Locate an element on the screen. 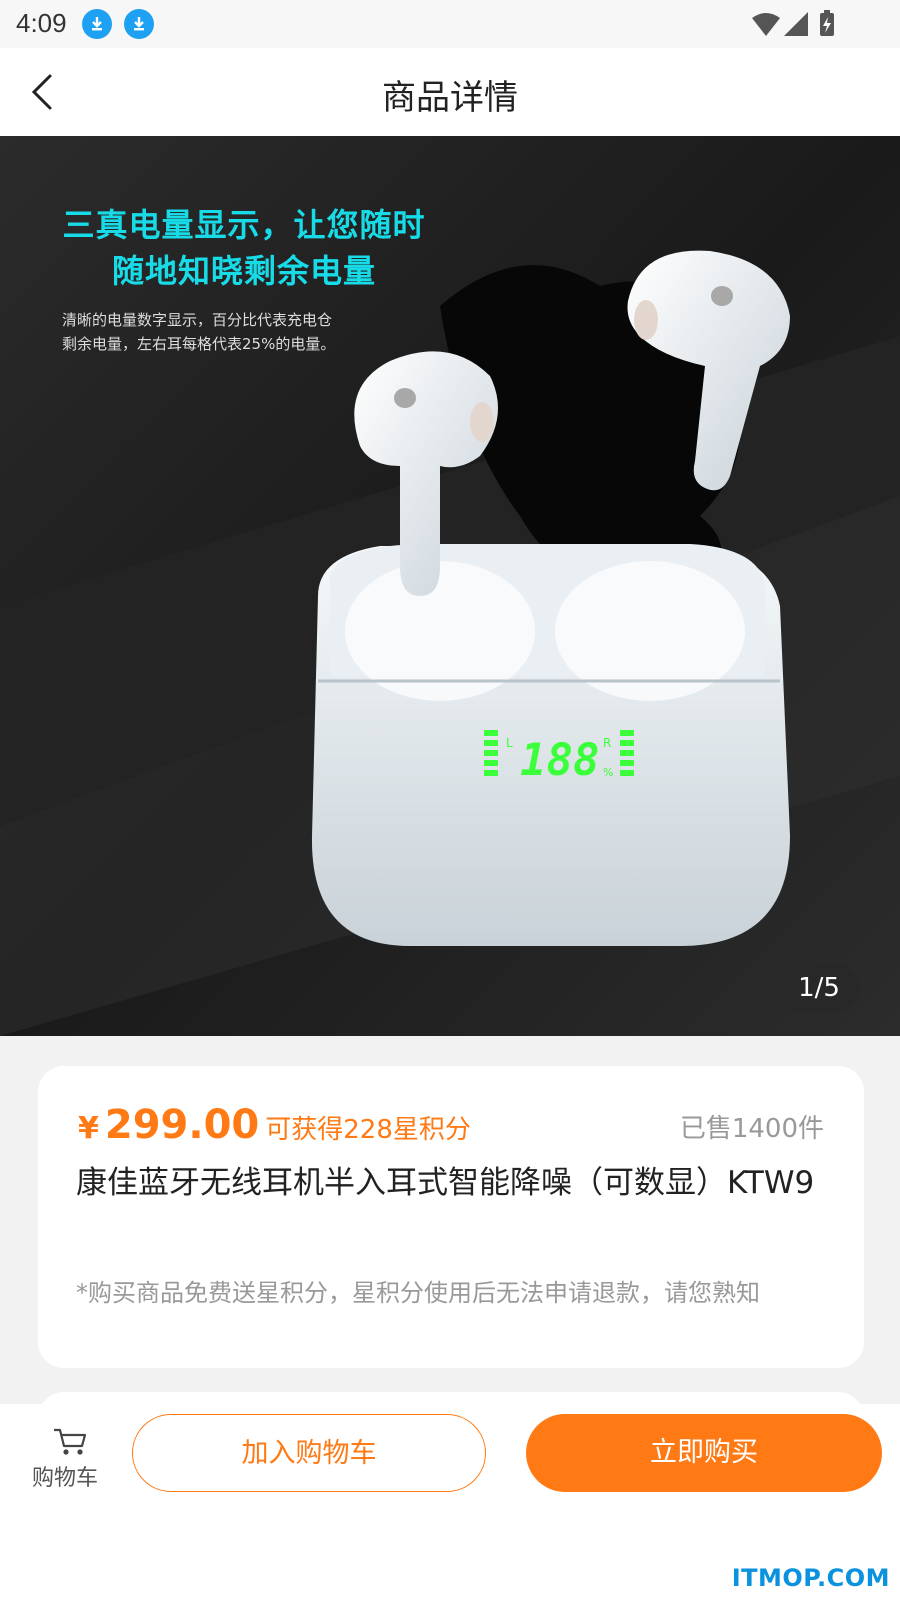 This screenshot has width=900, height=1600. display-digits: 188 is located at coordinates (559, 760).